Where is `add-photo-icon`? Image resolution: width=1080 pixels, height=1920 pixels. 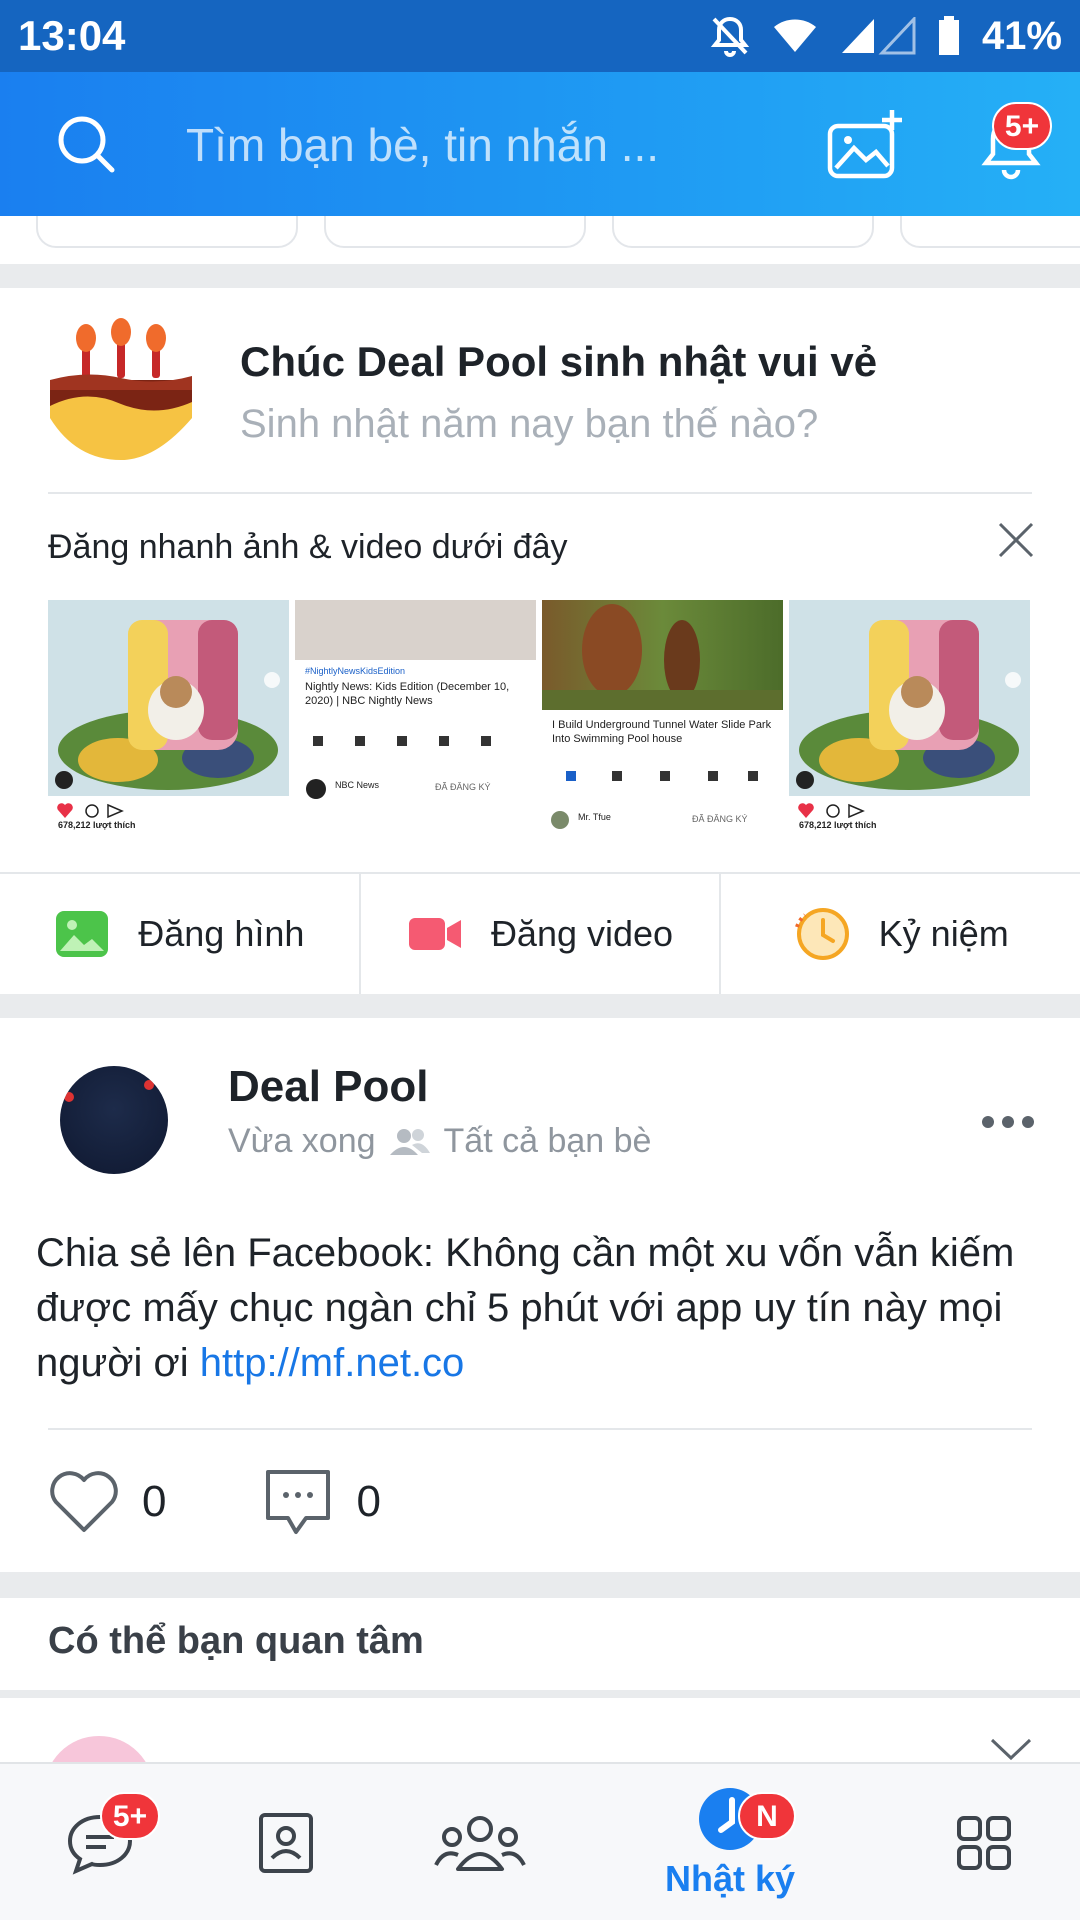
add-photo-icon is located at coordinates (865, 144).